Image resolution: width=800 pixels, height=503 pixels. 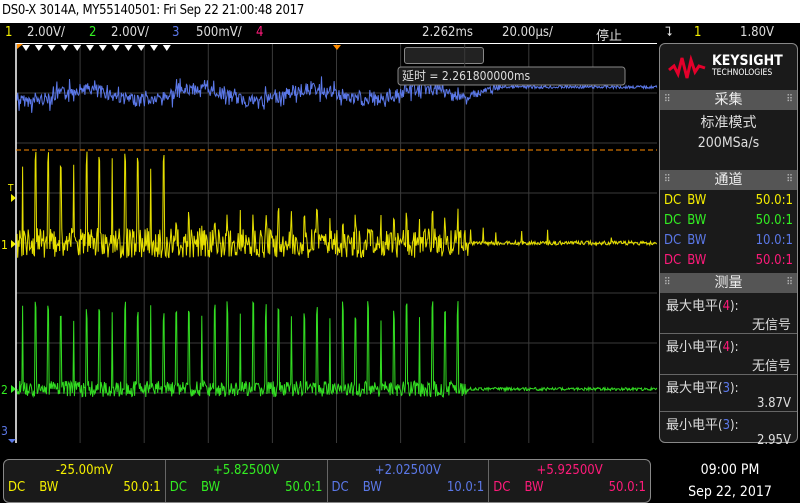 What do you see at coordinates (92, 32) in the screenshot?
I see `ch2-number: 2` at bounding box center [92, 32].